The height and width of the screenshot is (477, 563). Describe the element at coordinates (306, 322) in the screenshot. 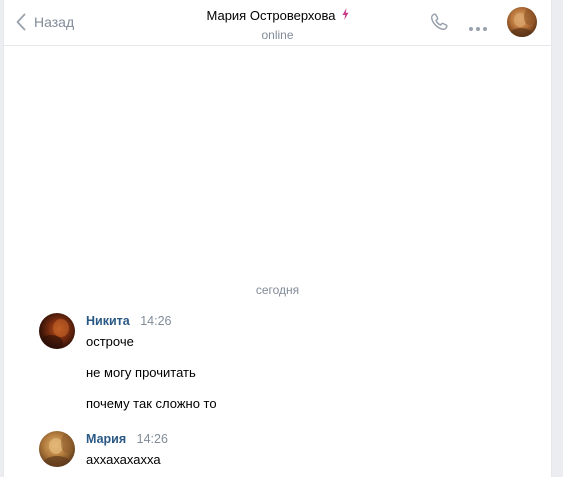

I see `message-header: Никита 14:26` at that location.